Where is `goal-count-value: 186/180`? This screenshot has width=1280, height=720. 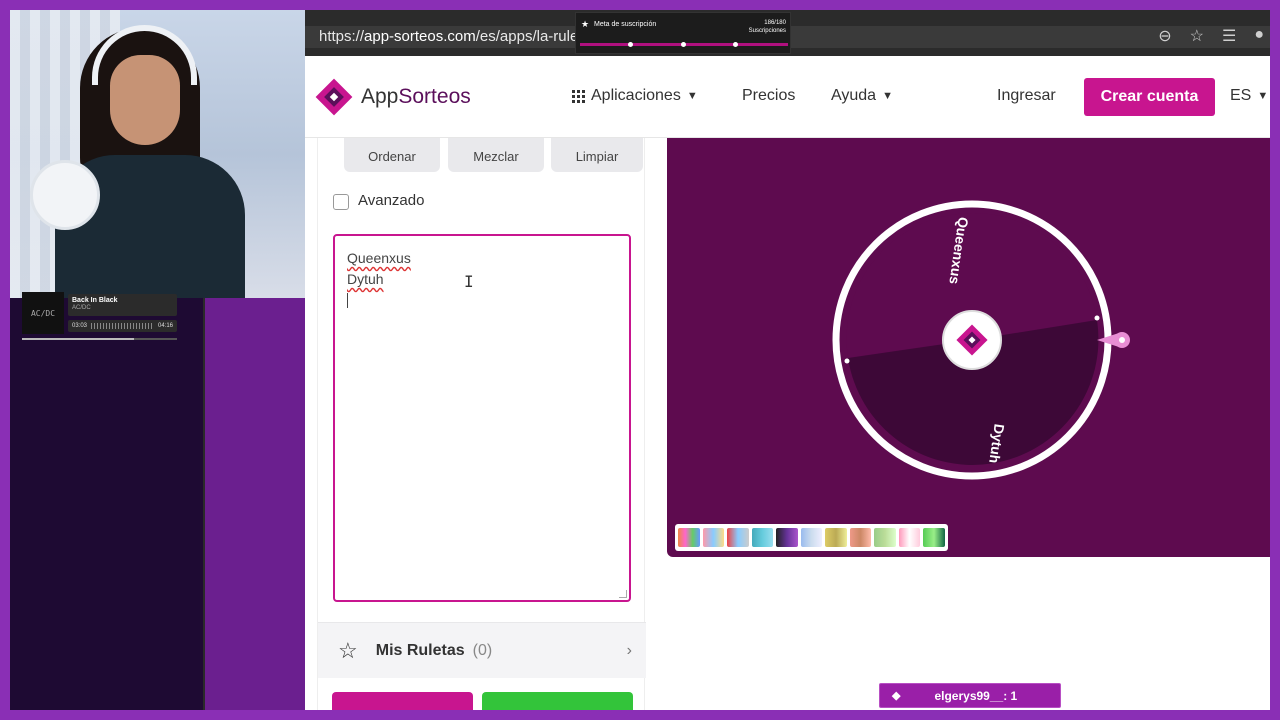
goal-count-value: 186/180 is located at coordinates (775, 23).